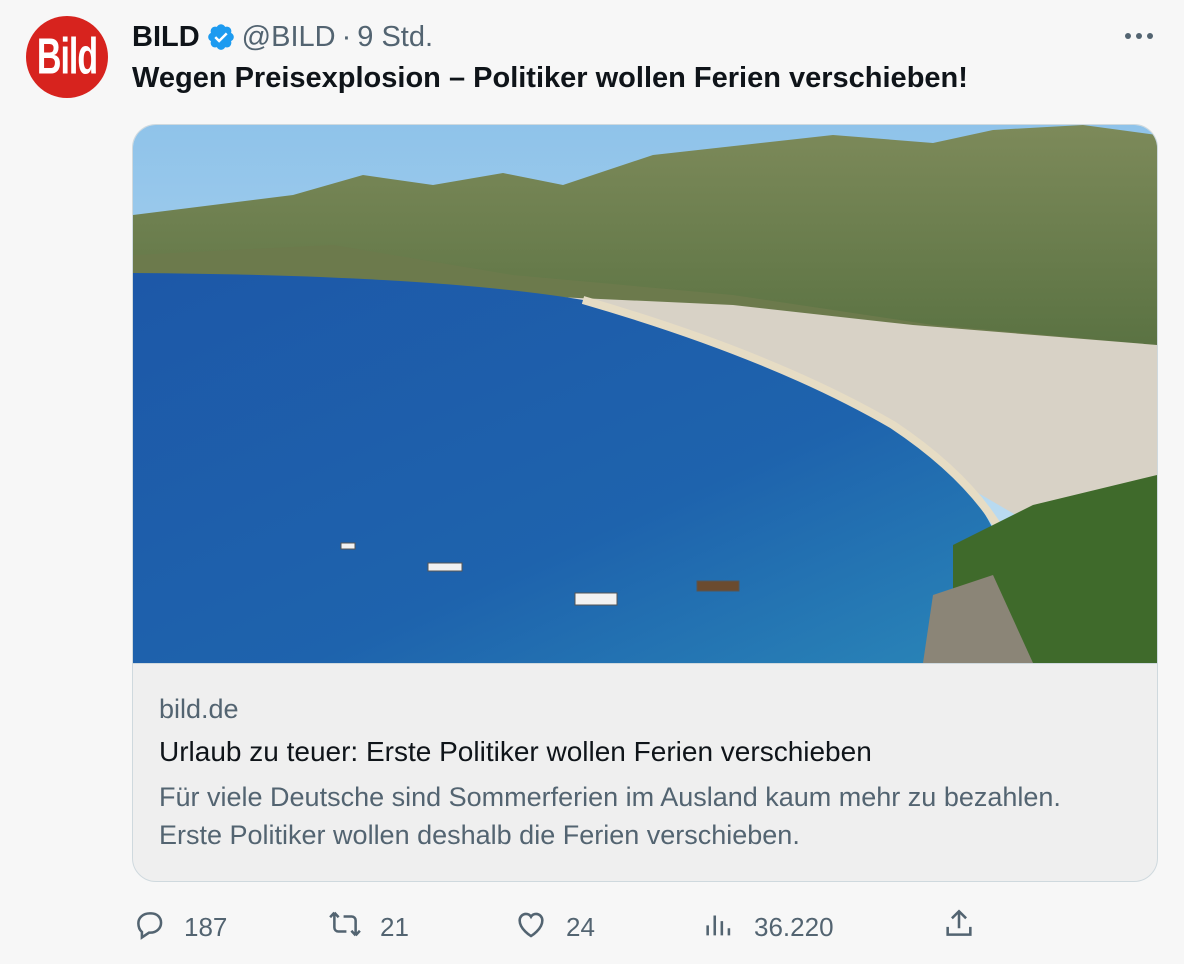 This screenshot has width=1184, height=964. I want to click on retweet-button: 21, so click(368, 927).